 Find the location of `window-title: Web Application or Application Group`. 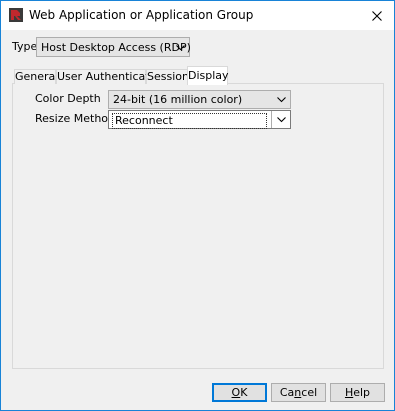

window-title: Web Application or Application Group is located at coordinates (141, 15).